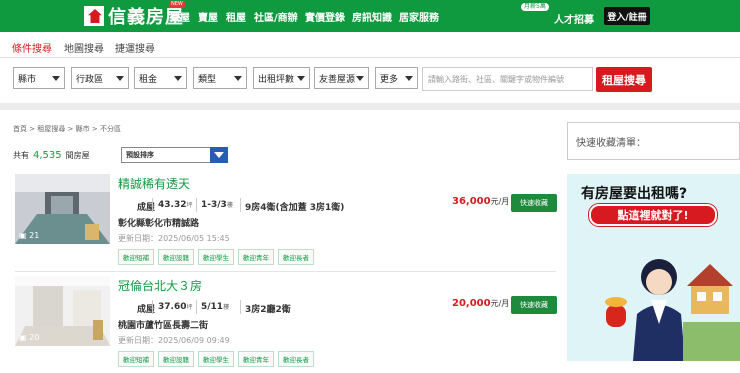  Describe the element at coordinates (471, 303) in the screenshot. I see `listing-price-value: 20,000` at that location.